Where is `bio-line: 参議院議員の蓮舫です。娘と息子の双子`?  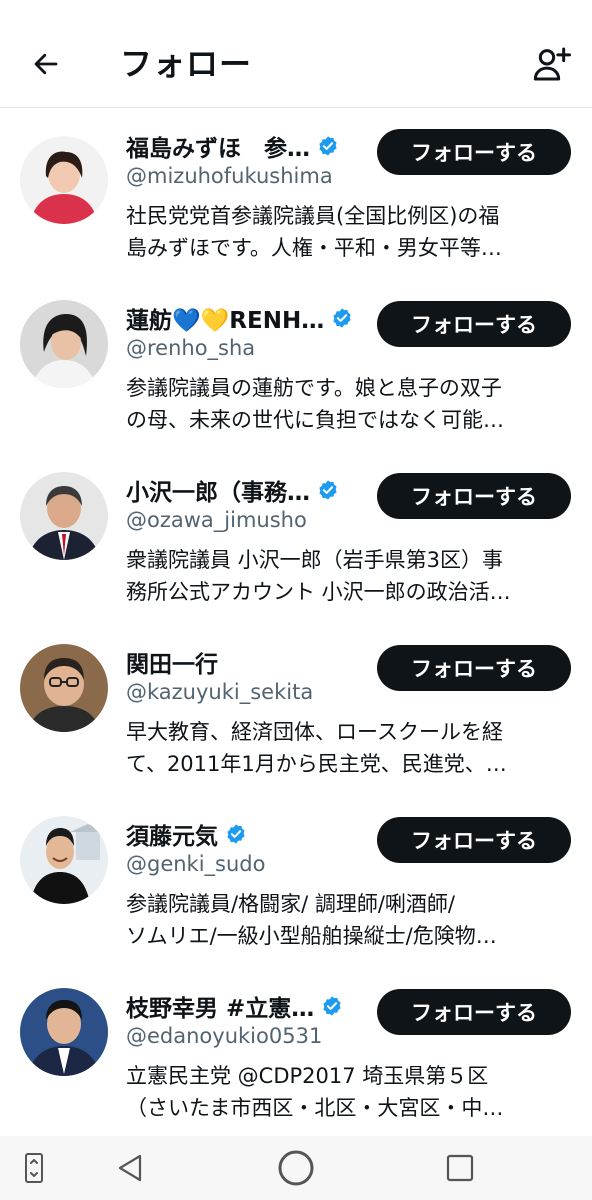 bio-line: 参議院議員の蓮舫です。娘と息子の双子 is located at coordinates (314, 388).